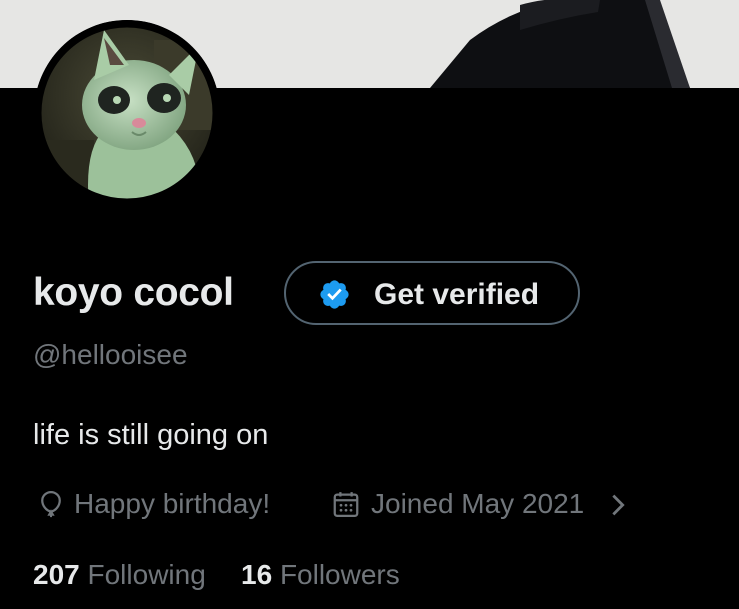 This screenshot has height=609, width=739. I want to click on avatar, so click(127, 113).